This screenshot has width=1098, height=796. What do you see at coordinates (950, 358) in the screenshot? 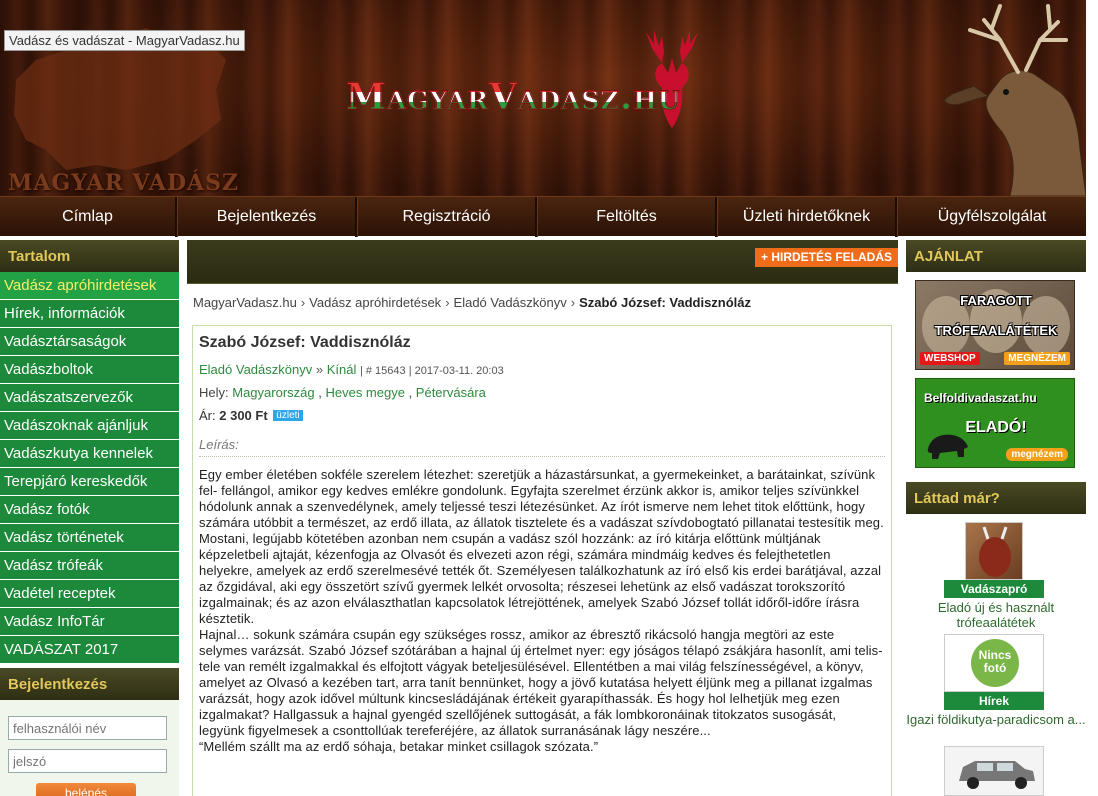
I see `webshop-badge: WEBSHOP` at bounding box center [950, 358].